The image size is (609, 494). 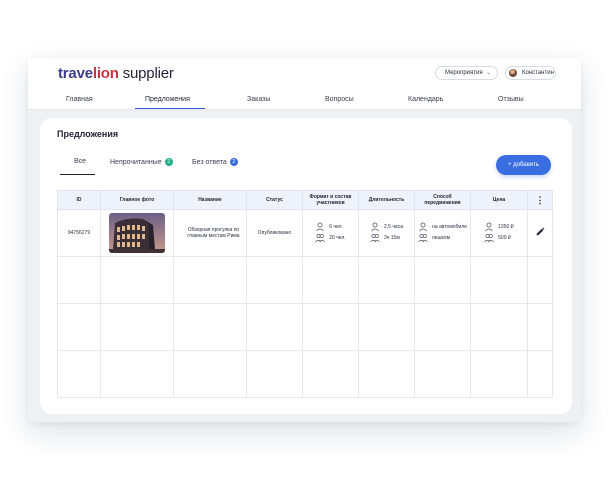 What do you see at coordinates (336, 226) in the screenshot?
I see `participants-min: 6 чел.` at bounding box center [336, 226].